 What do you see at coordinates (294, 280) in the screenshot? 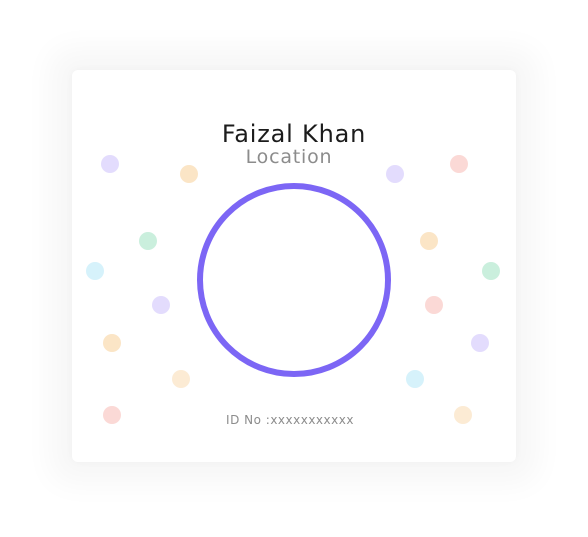
I see `avatar-ring` at bounding box center [294, 280].